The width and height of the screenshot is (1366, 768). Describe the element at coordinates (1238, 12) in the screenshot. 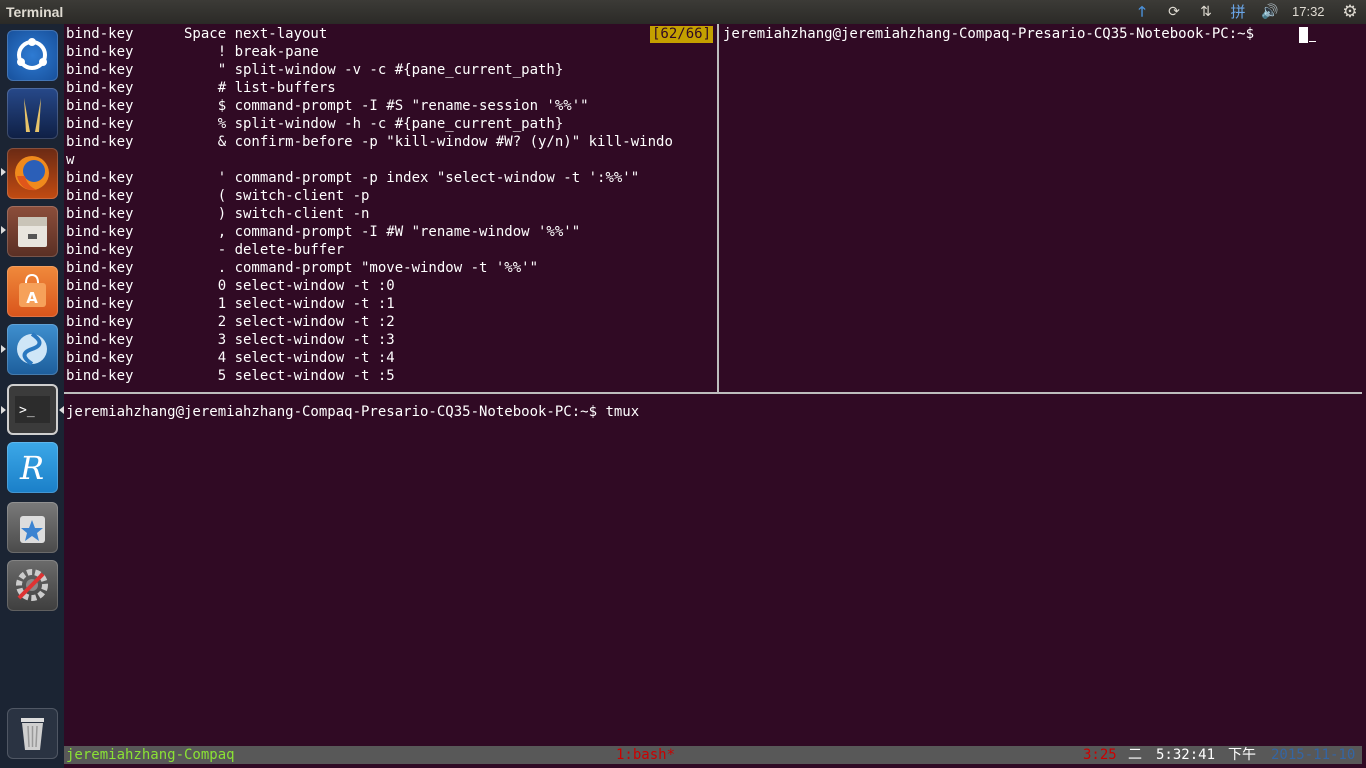

I see `input-method-icon: 拼` at that location.